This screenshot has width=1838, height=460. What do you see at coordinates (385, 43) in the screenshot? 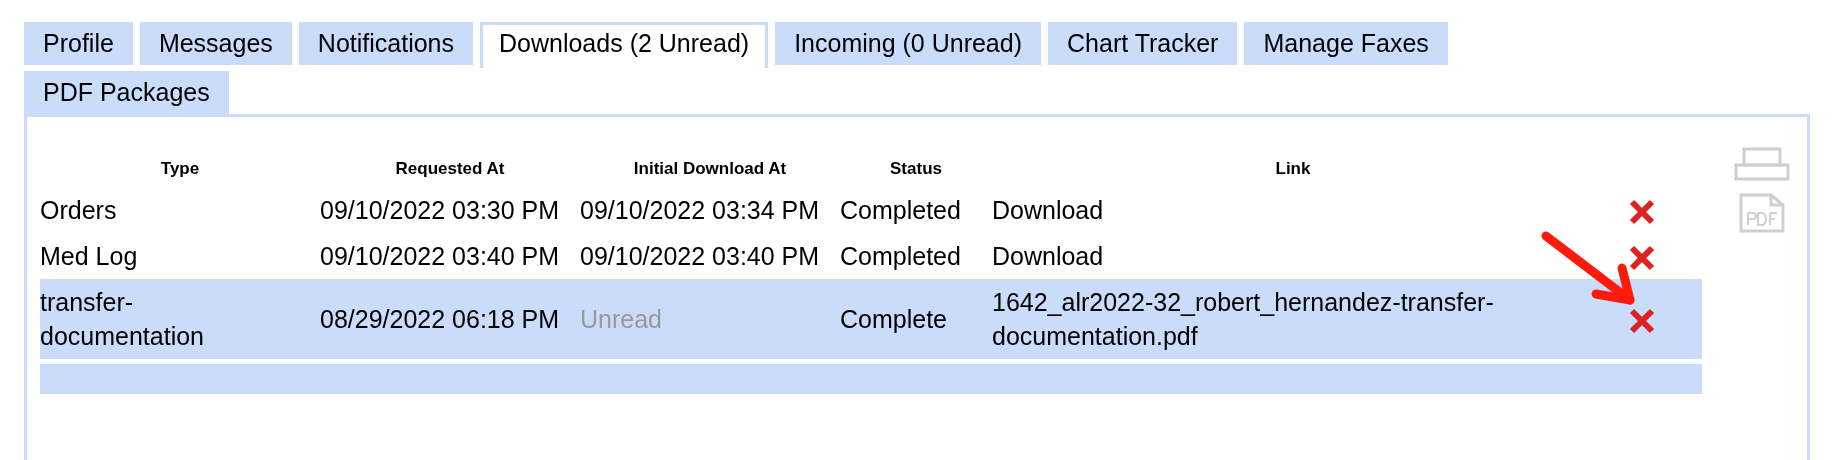
I see `tab: Notifications` at bounding box center [385, 43].